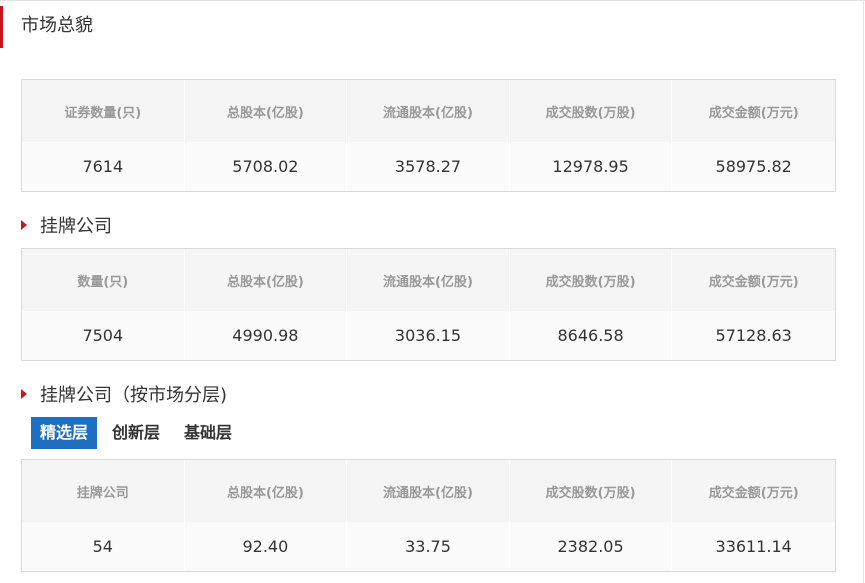 Image resolution: width=865 pixels, height=583 pixels. I want to click on value-trade-volume: 2382.05, so click(591, 546).